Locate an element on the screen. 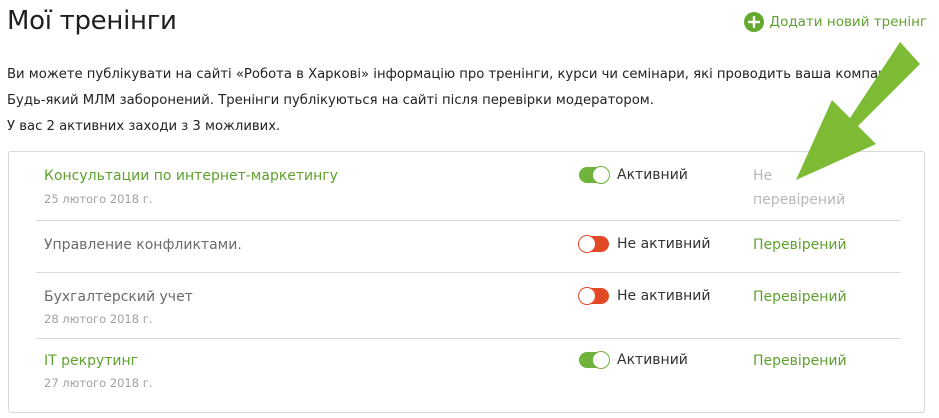  training-name-link: Консультации по интернет-маркетингу is located at coordinates (191, 176).